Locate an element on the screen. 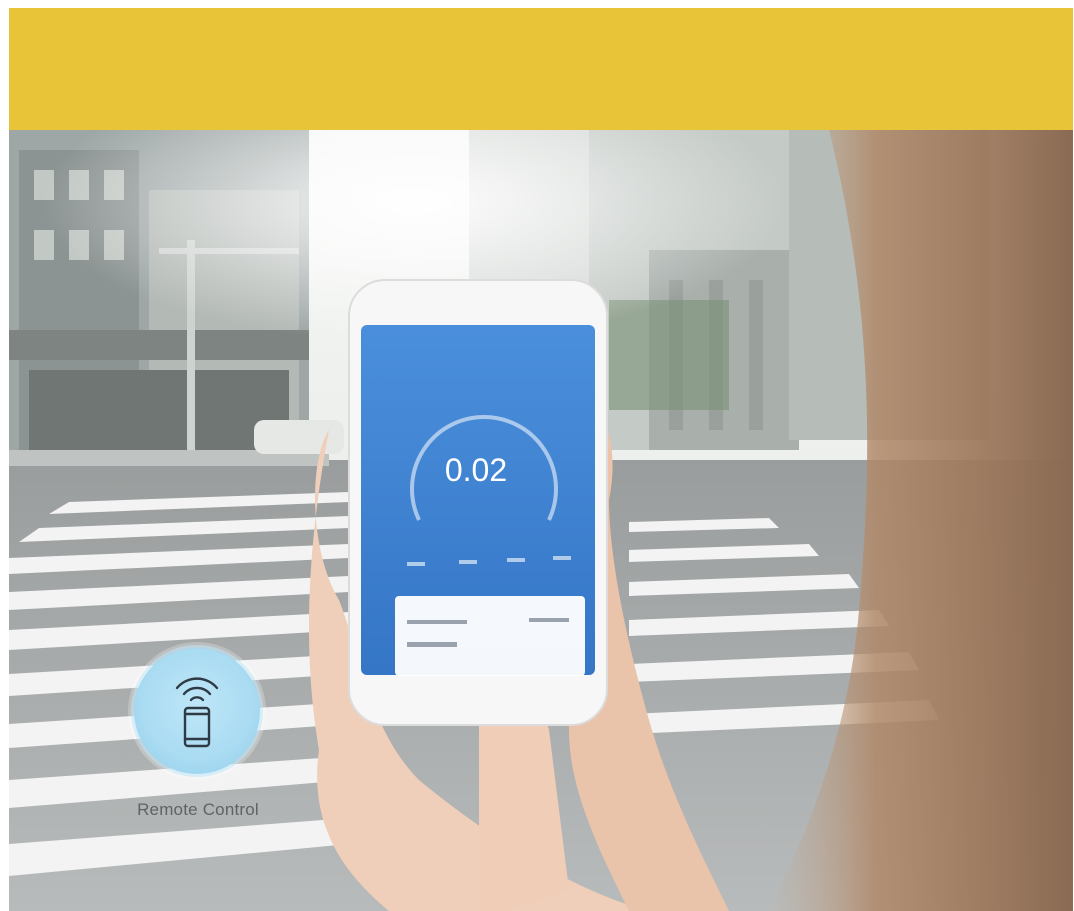  phone-wifi-icon is located at coordinates (197, 712).